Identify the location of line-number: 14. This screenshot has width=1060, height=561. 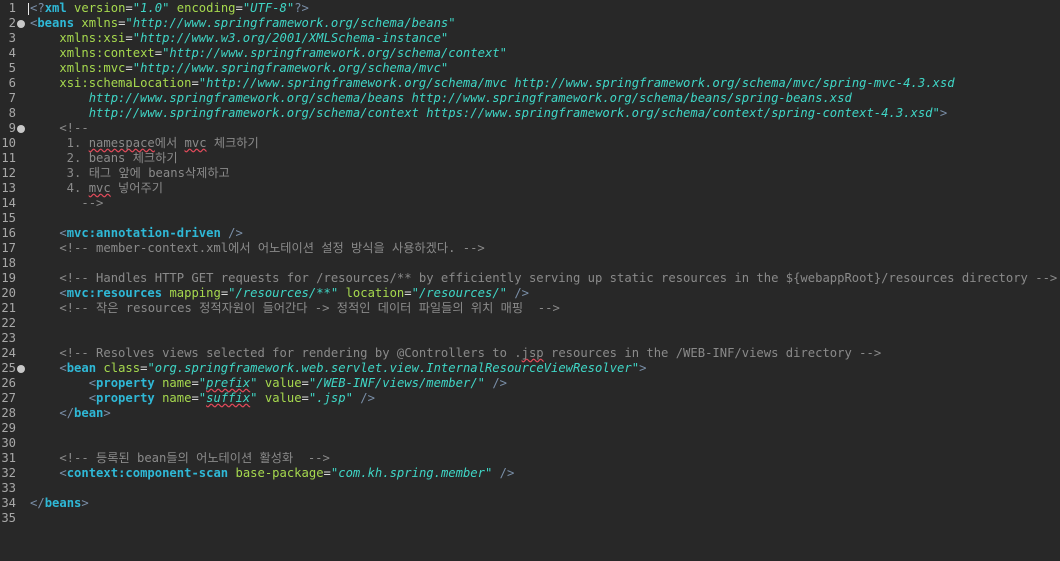
(8, 203).